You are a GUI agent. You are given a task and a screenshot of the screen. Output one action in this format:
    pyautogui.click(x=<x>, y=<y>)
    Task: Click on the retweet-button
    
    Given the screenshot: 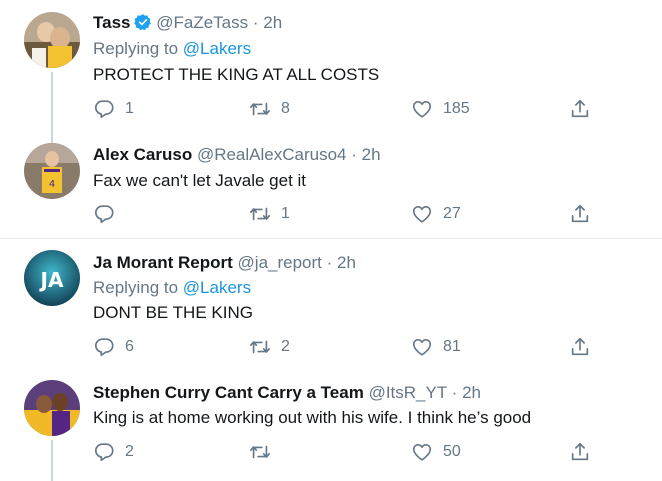 What is the action you would take?
    pyautogui.click(x=265, y=452)
    